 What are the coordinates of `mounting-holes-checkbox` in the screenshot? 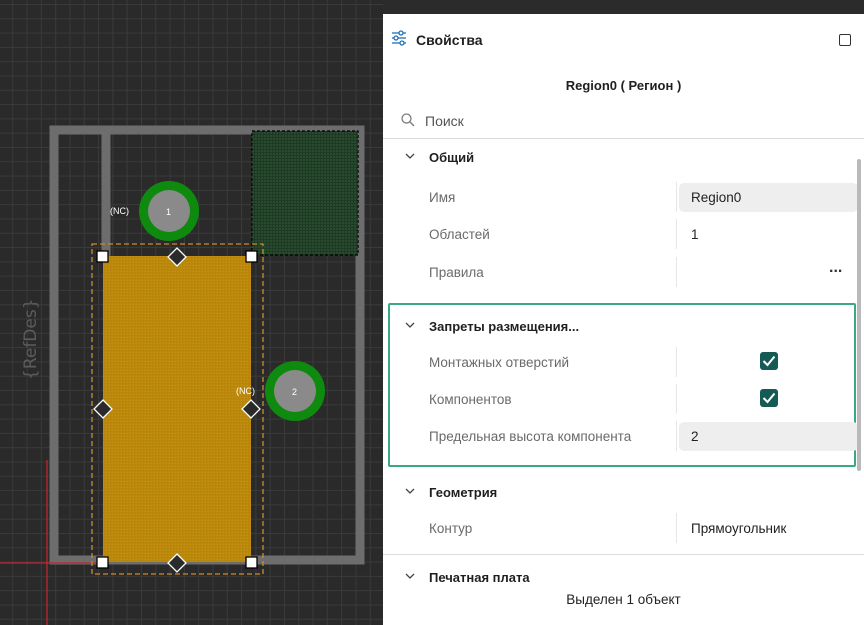 It's located at (769, 361).